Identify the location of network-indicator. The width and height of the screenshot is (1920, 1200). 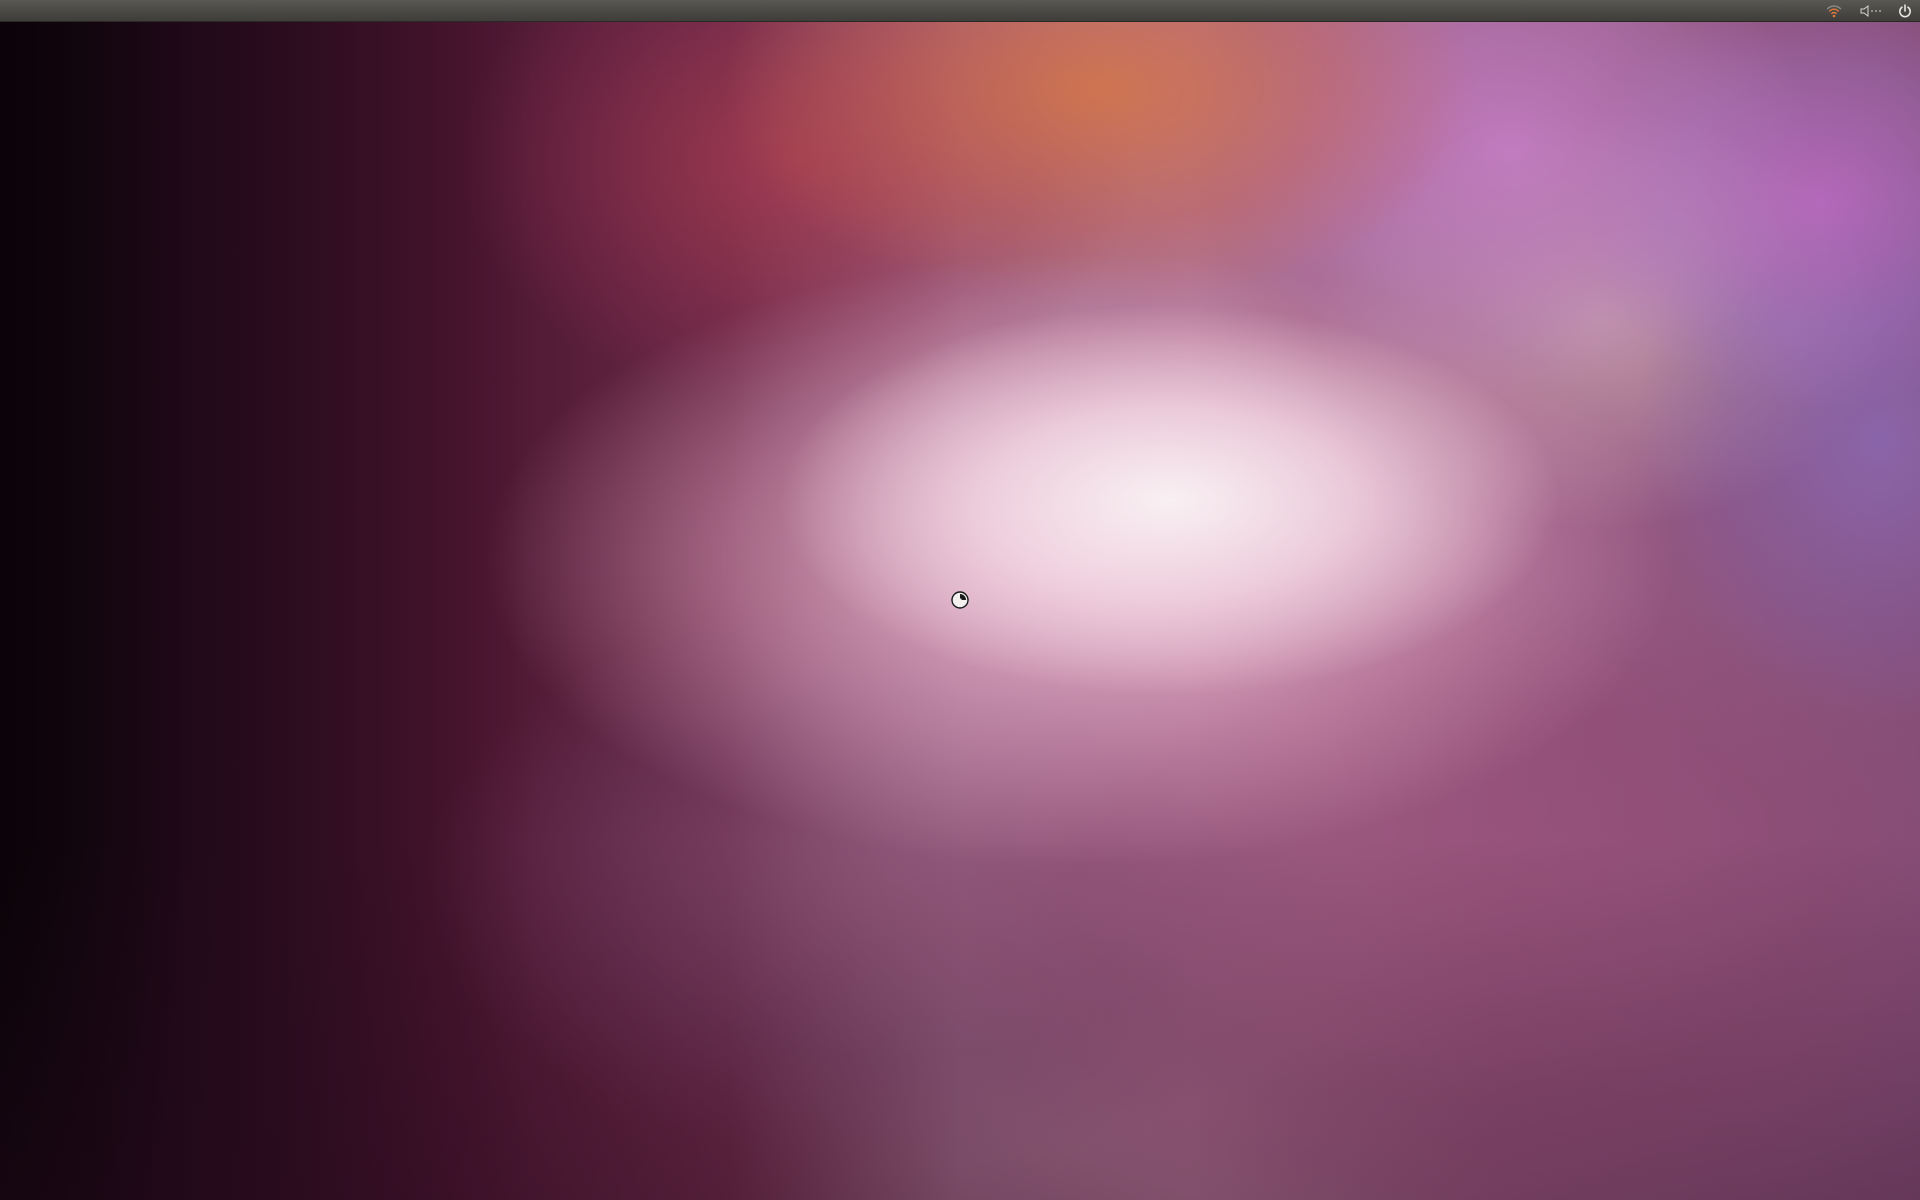
(1834, 11).